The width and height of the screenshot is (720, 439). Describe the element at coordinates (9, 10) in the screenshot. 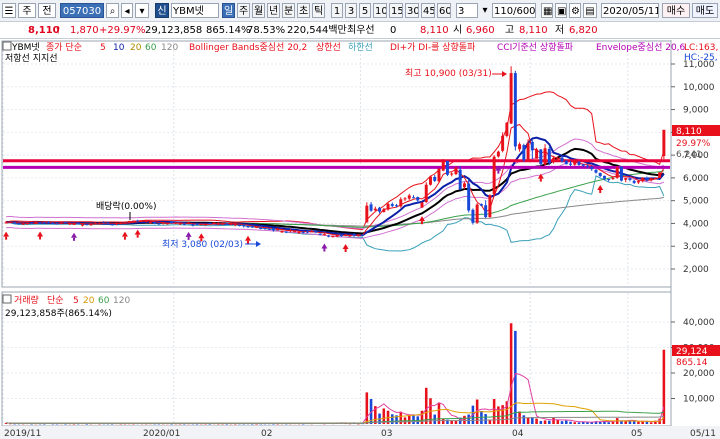

I see `menu-icon: ☰` at that location.